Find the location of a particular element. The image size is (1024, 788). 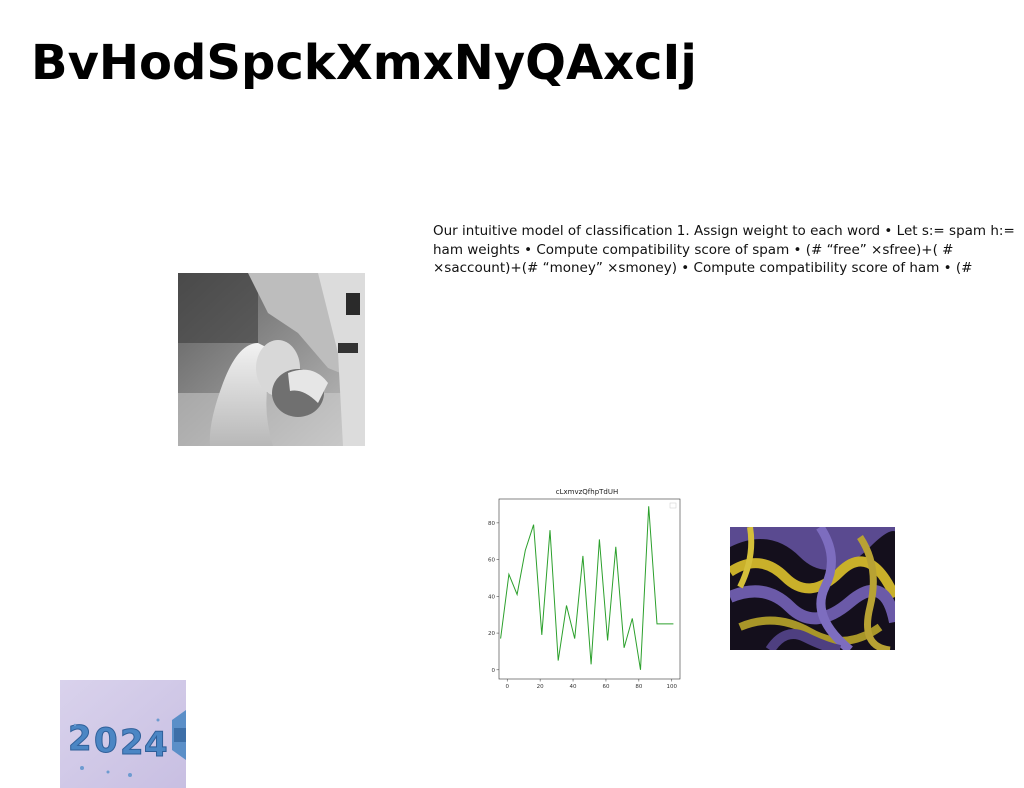

slide-title: BvHodSpckXmxNyQAxcIj is located at coordinates (364, 63).